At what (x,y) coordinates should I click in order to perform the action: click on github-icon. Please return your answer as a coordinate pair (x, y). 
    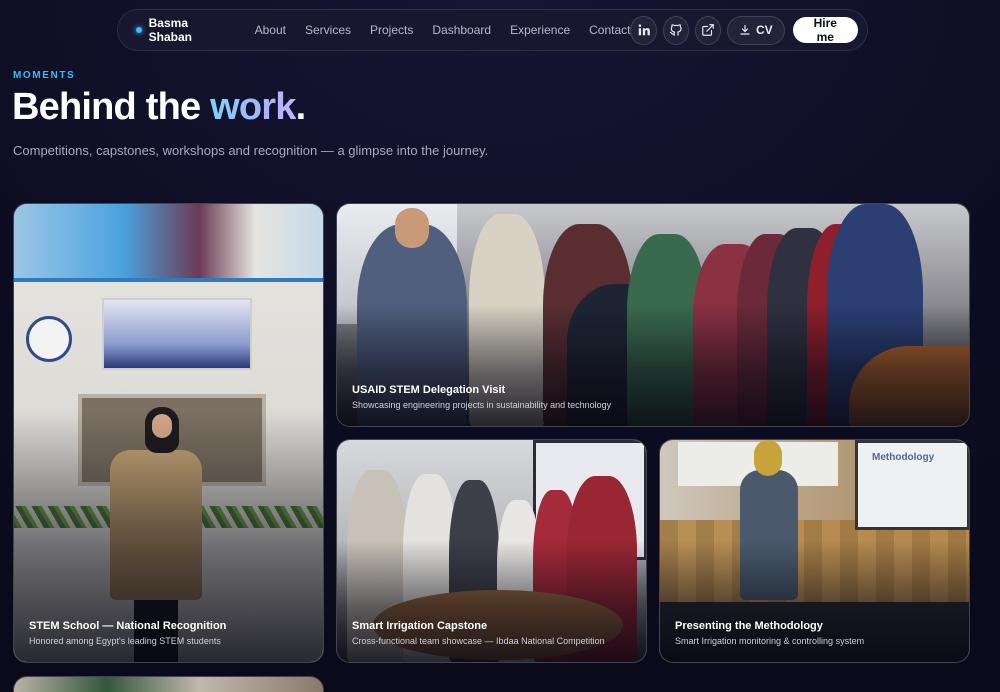
    Looking at the image, I should click on (675, 30).